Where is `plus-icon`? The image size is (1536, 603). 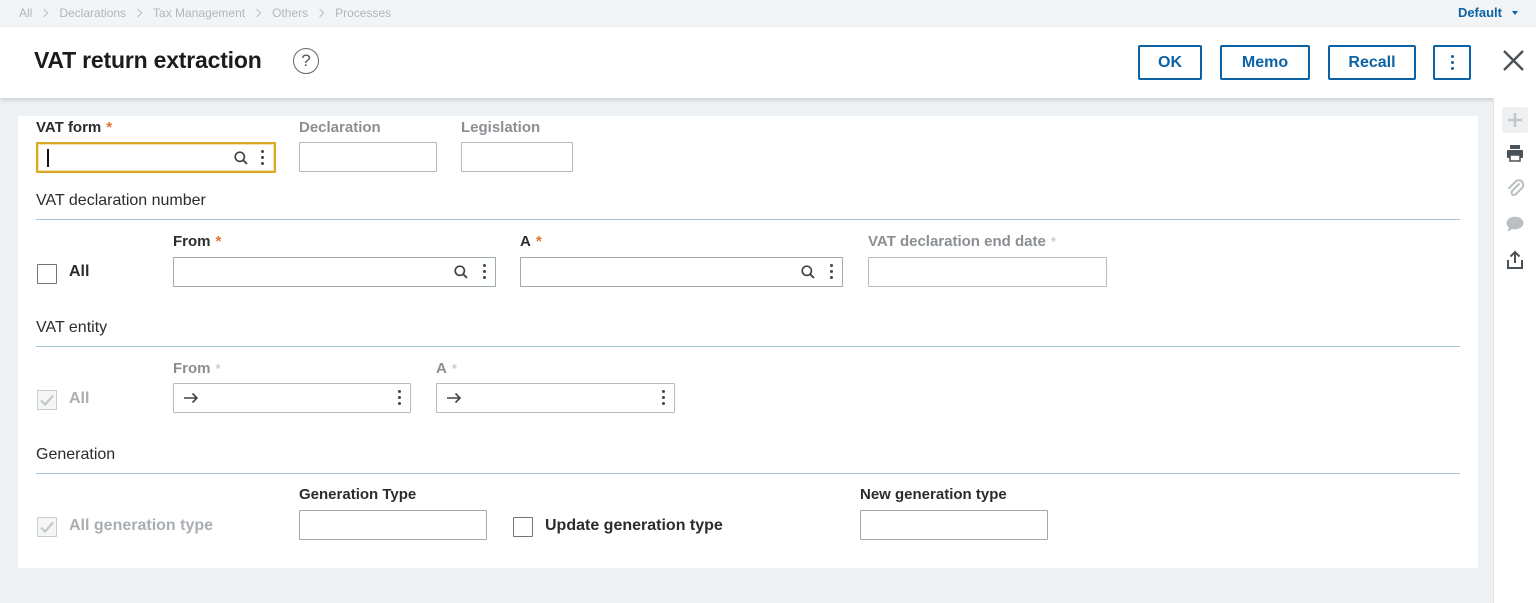 plus-icon is located at coordinates (1515, 120).